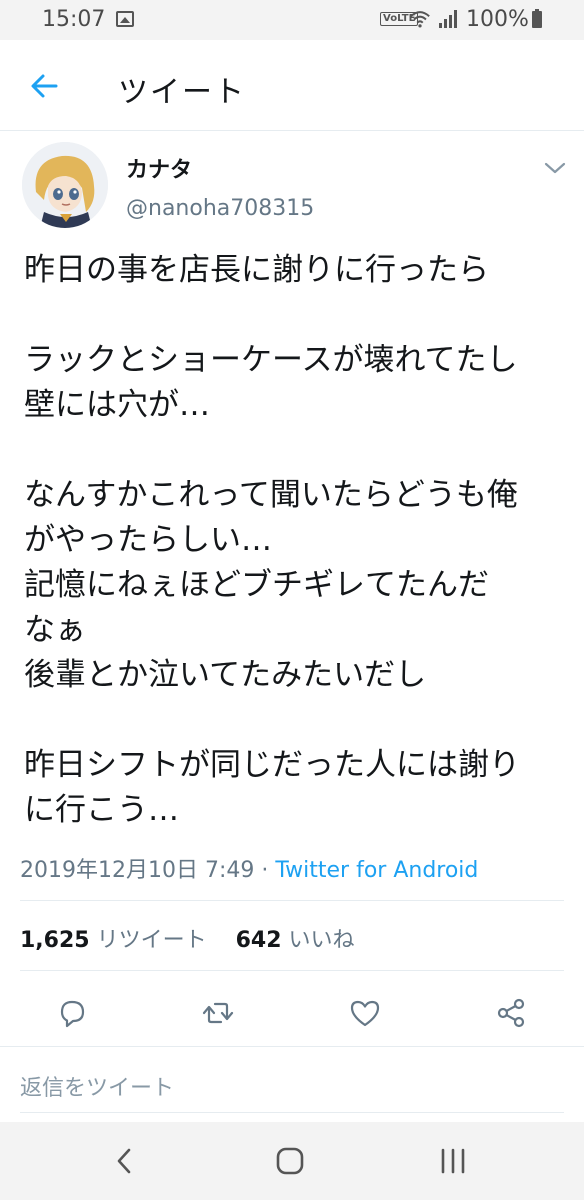  What do you see at coordinates (420, 19) in the screenshot?
I see `wifi-icon` at bounding box center [420, 19].